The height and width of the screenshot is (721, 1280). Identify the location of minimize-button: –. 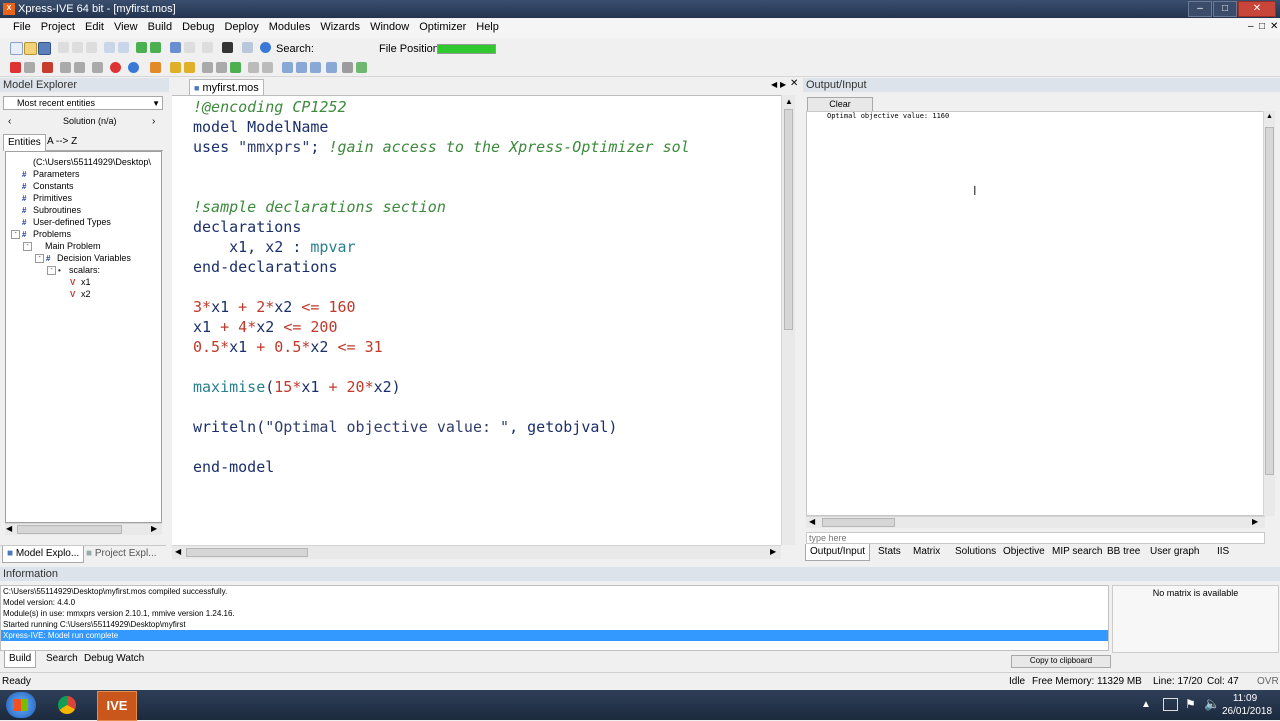
(1200, 9).